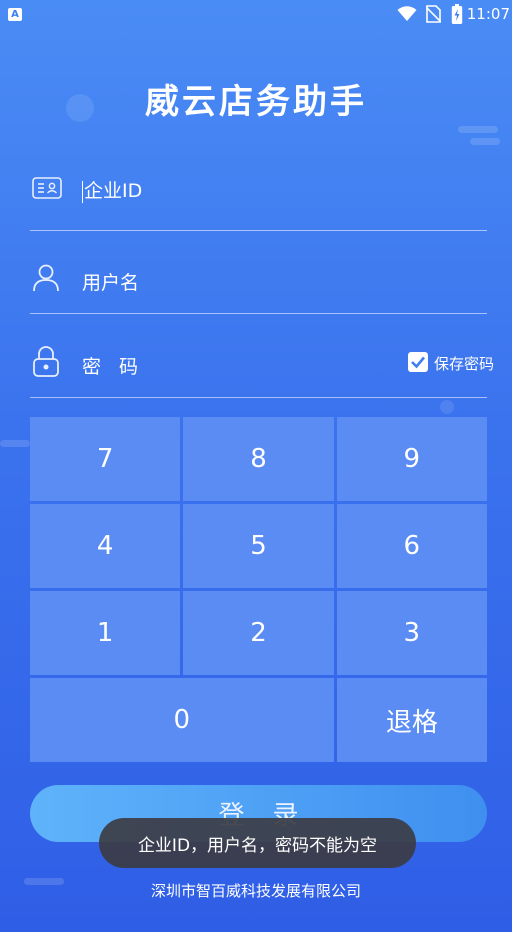  Describe the element at coordinates (411, 459) in the screenshot. I see `key-9: 9` at that location.